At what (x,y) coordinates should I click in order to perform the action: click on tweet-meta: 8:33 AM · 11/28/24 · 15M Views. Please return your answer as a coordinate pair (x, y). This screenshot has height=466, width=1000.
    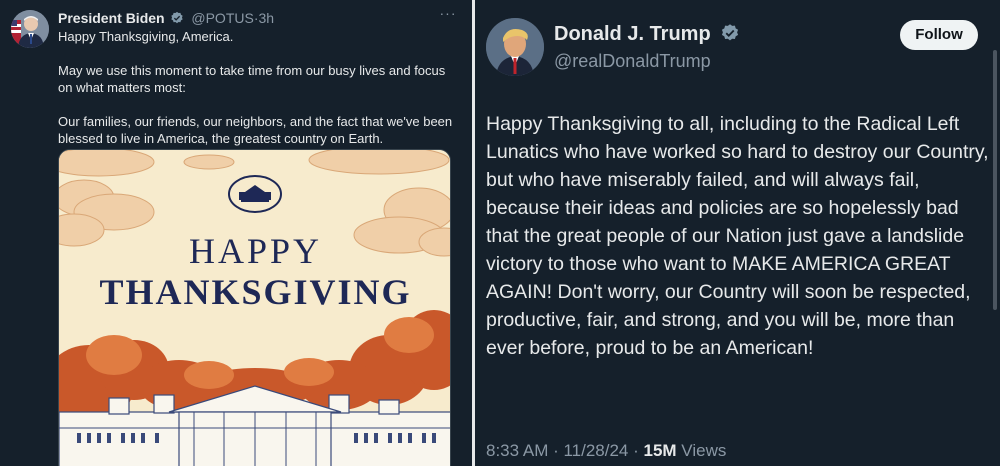
    Looking at the image, I should click on (606, 451).